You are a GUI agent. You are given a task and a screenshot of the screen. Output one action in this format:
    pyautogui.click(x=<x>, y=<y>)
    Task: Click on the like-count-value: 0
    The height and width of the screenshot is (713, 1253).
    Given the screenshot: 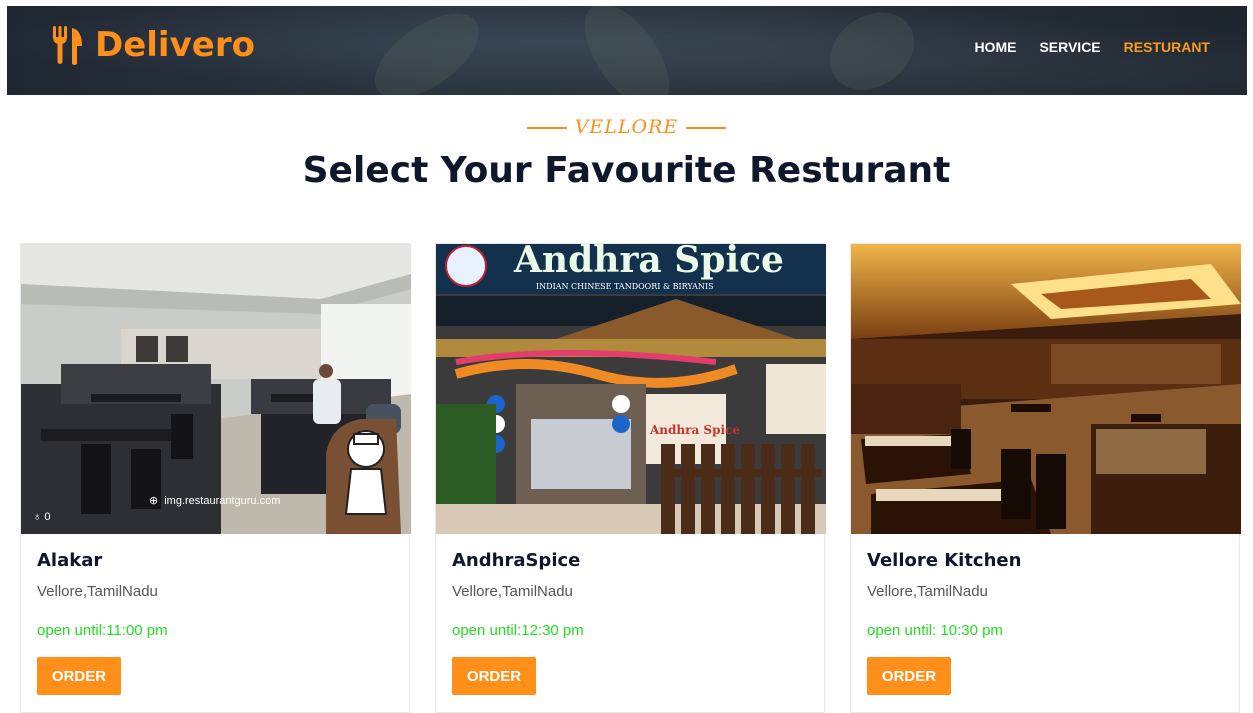 What is the action you would take?
    pyautogui.click(x=47, y=517)
    